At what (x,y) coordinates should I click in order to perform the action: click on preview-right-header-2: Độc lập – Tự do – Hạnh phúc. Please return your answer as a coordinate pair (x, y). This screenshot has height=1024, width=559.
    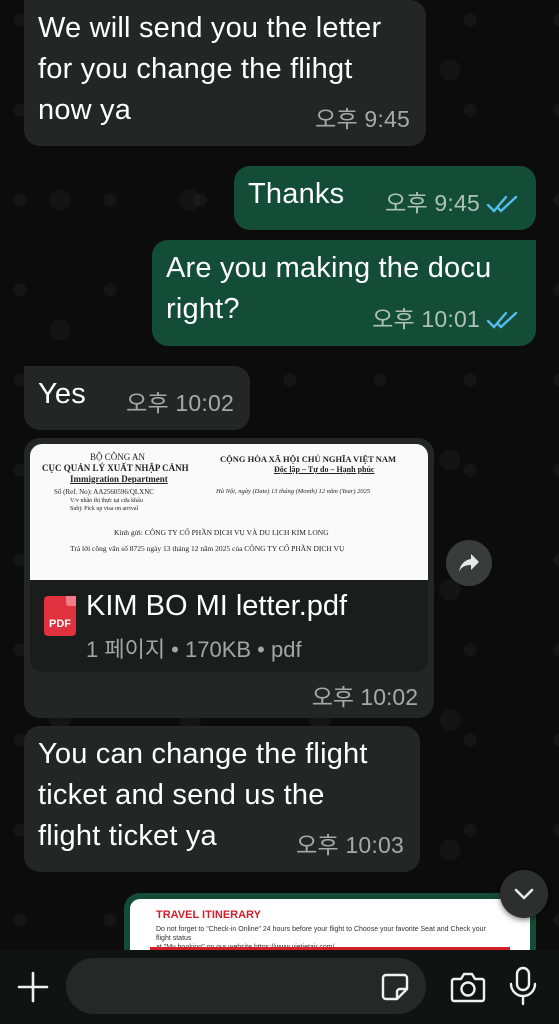
    Looking at the image, I should click on (324, 469).